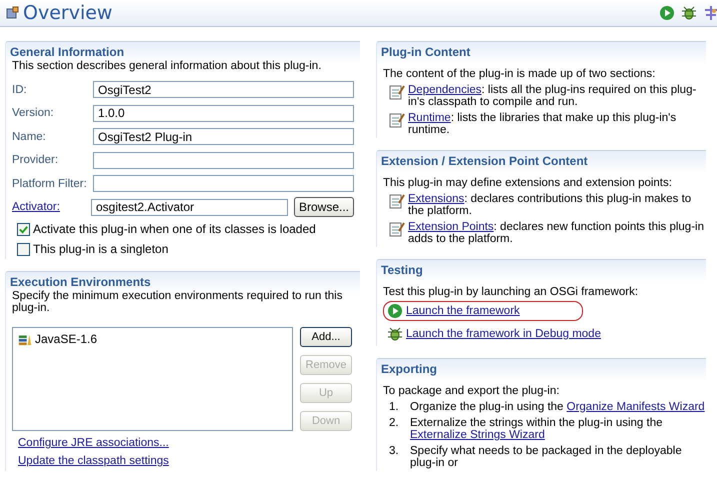 The image size is (717, 500). I want to click on page-title: Overview, so click(67, 13).